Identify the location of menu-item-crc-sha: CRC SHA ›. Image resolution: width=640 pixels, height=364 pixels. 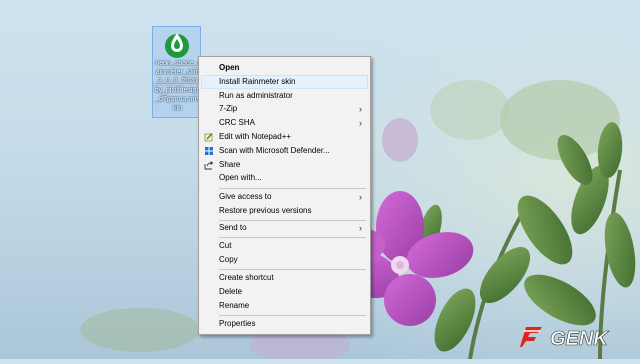
(284, 123).